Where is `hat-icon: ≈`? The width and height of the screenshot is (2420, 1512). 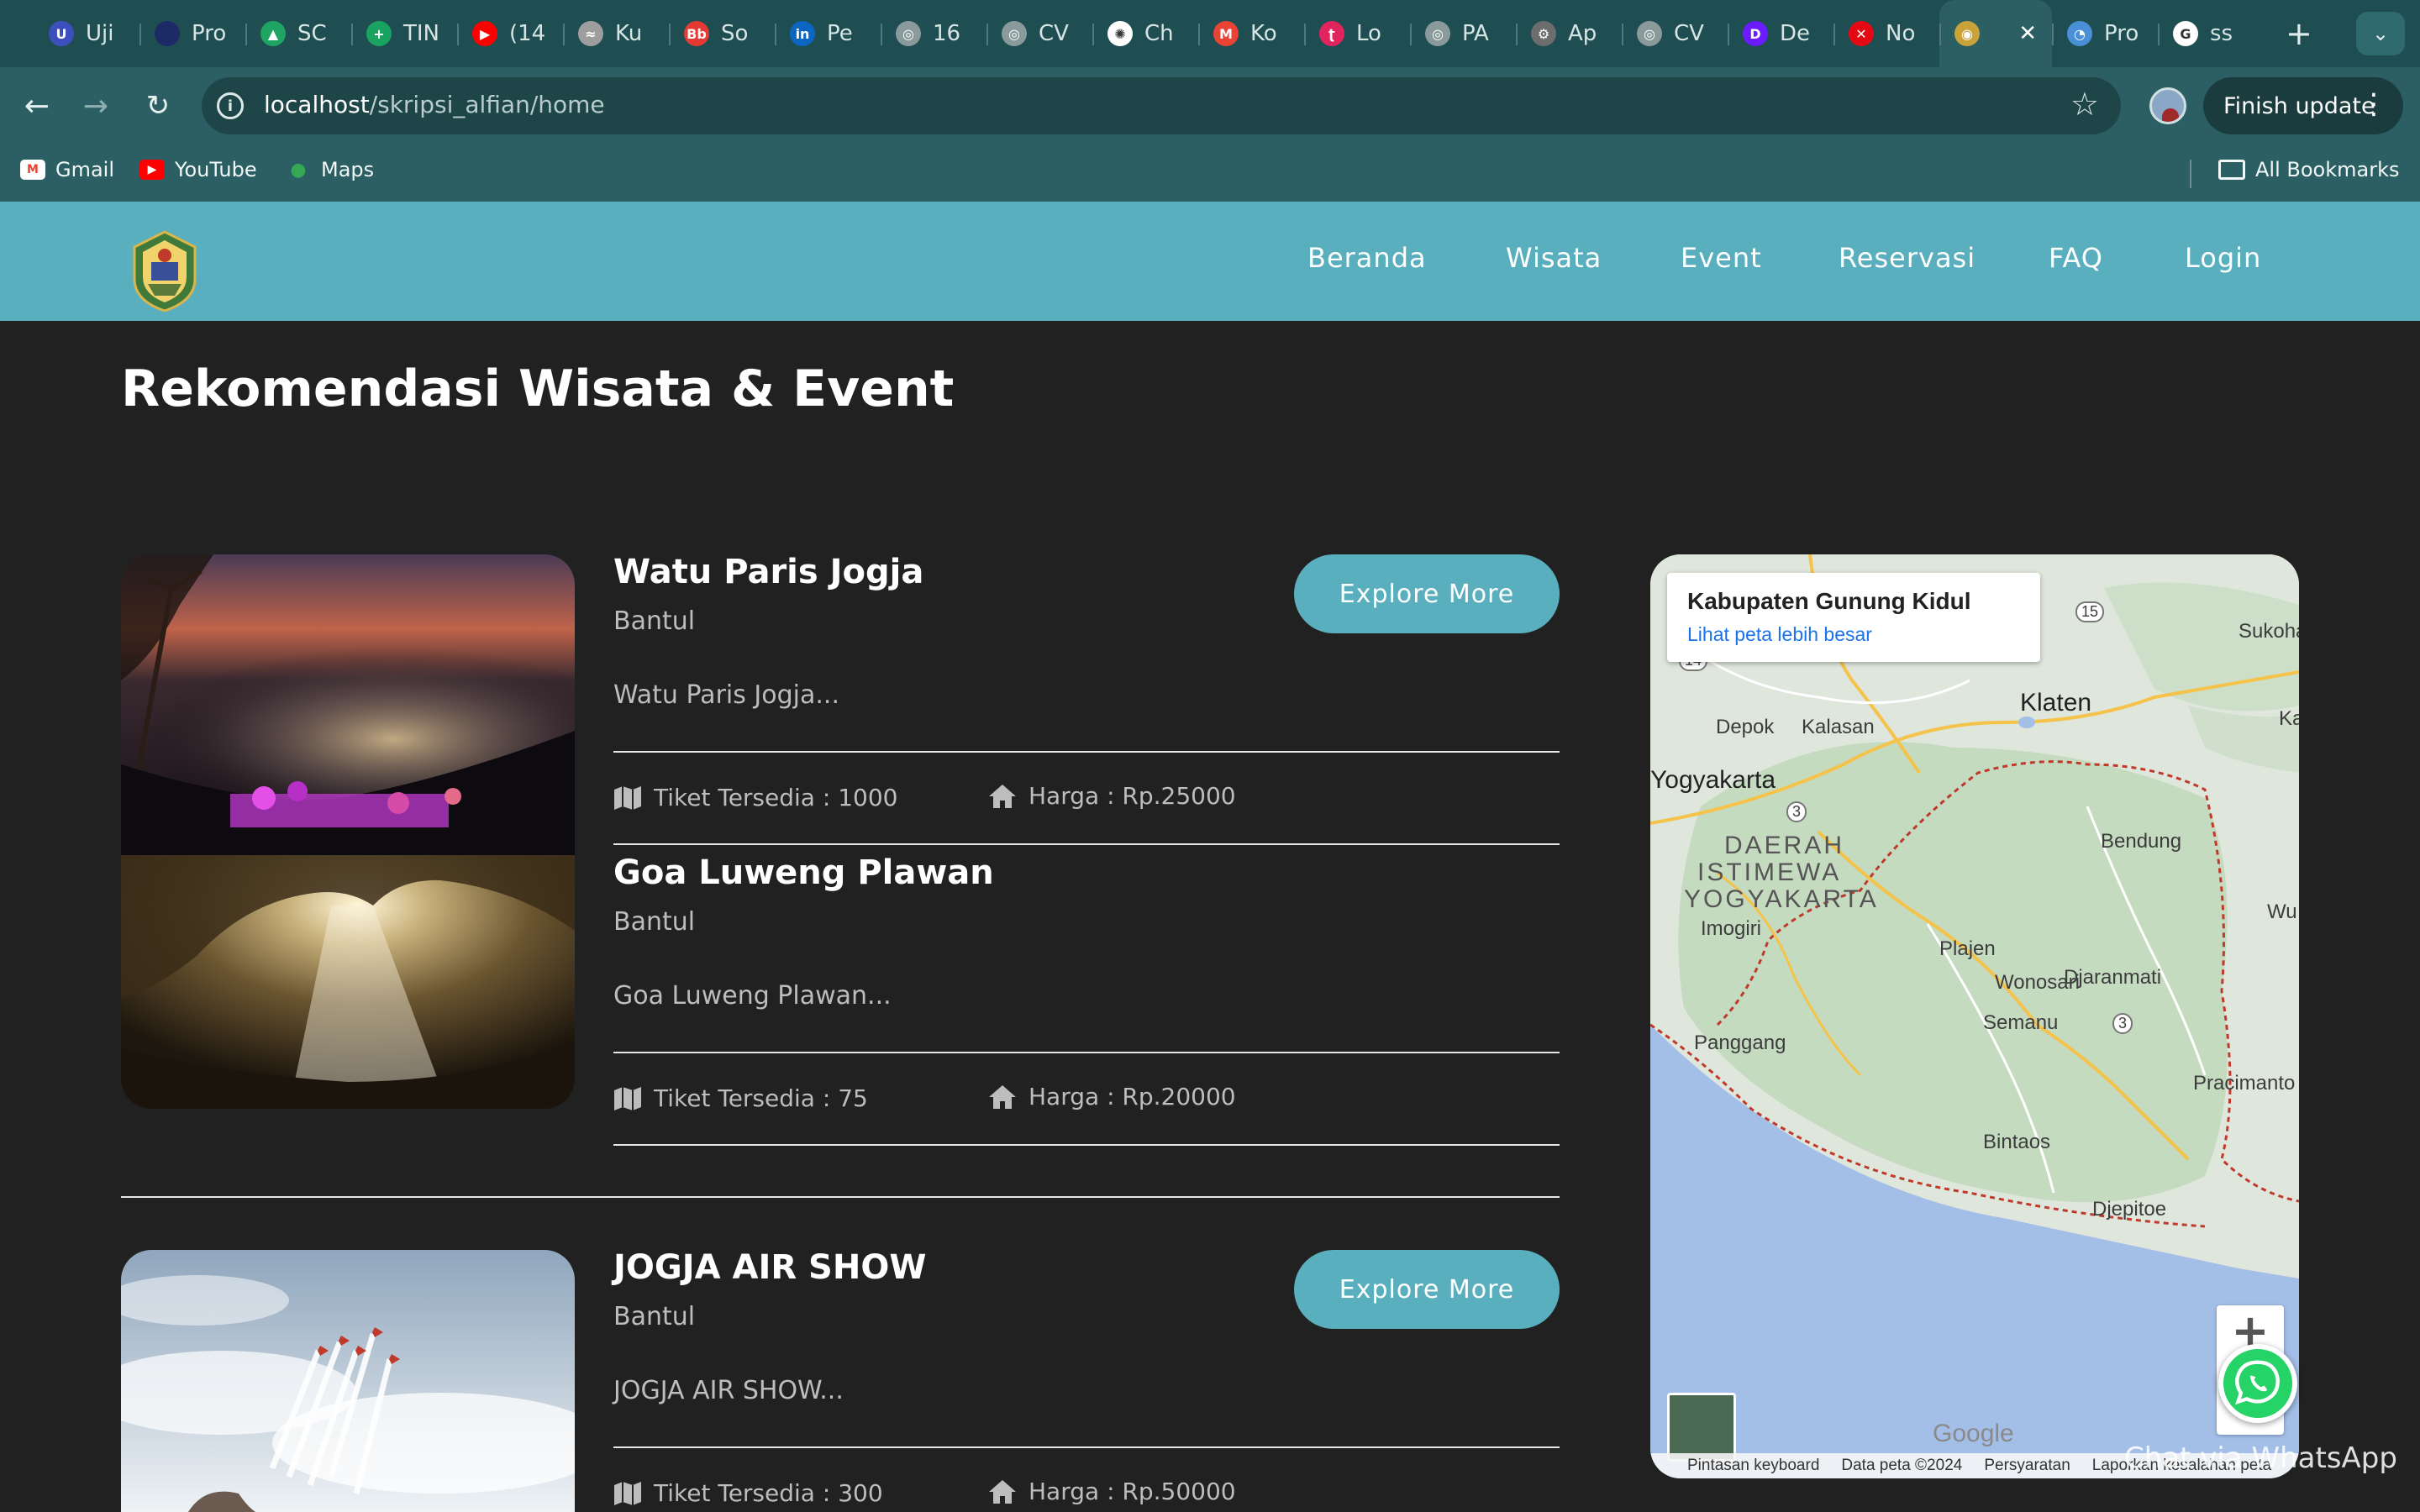
hat-icon: ≈ is located at coordinates (590, 33).